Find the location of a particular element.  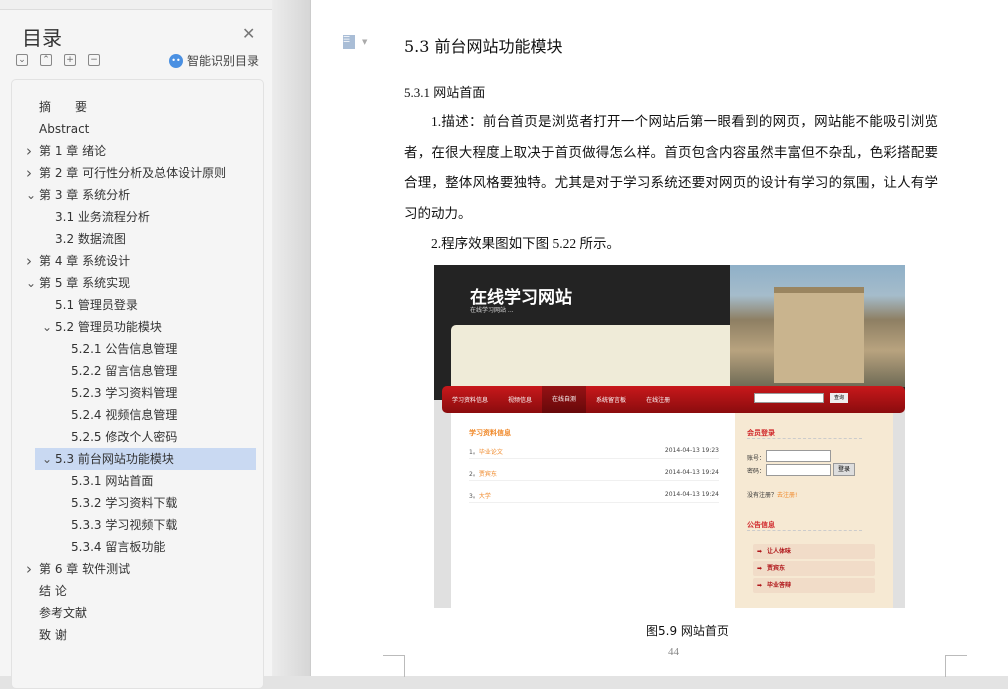

toc-title: 目录 is located at coordinates (42, 38).